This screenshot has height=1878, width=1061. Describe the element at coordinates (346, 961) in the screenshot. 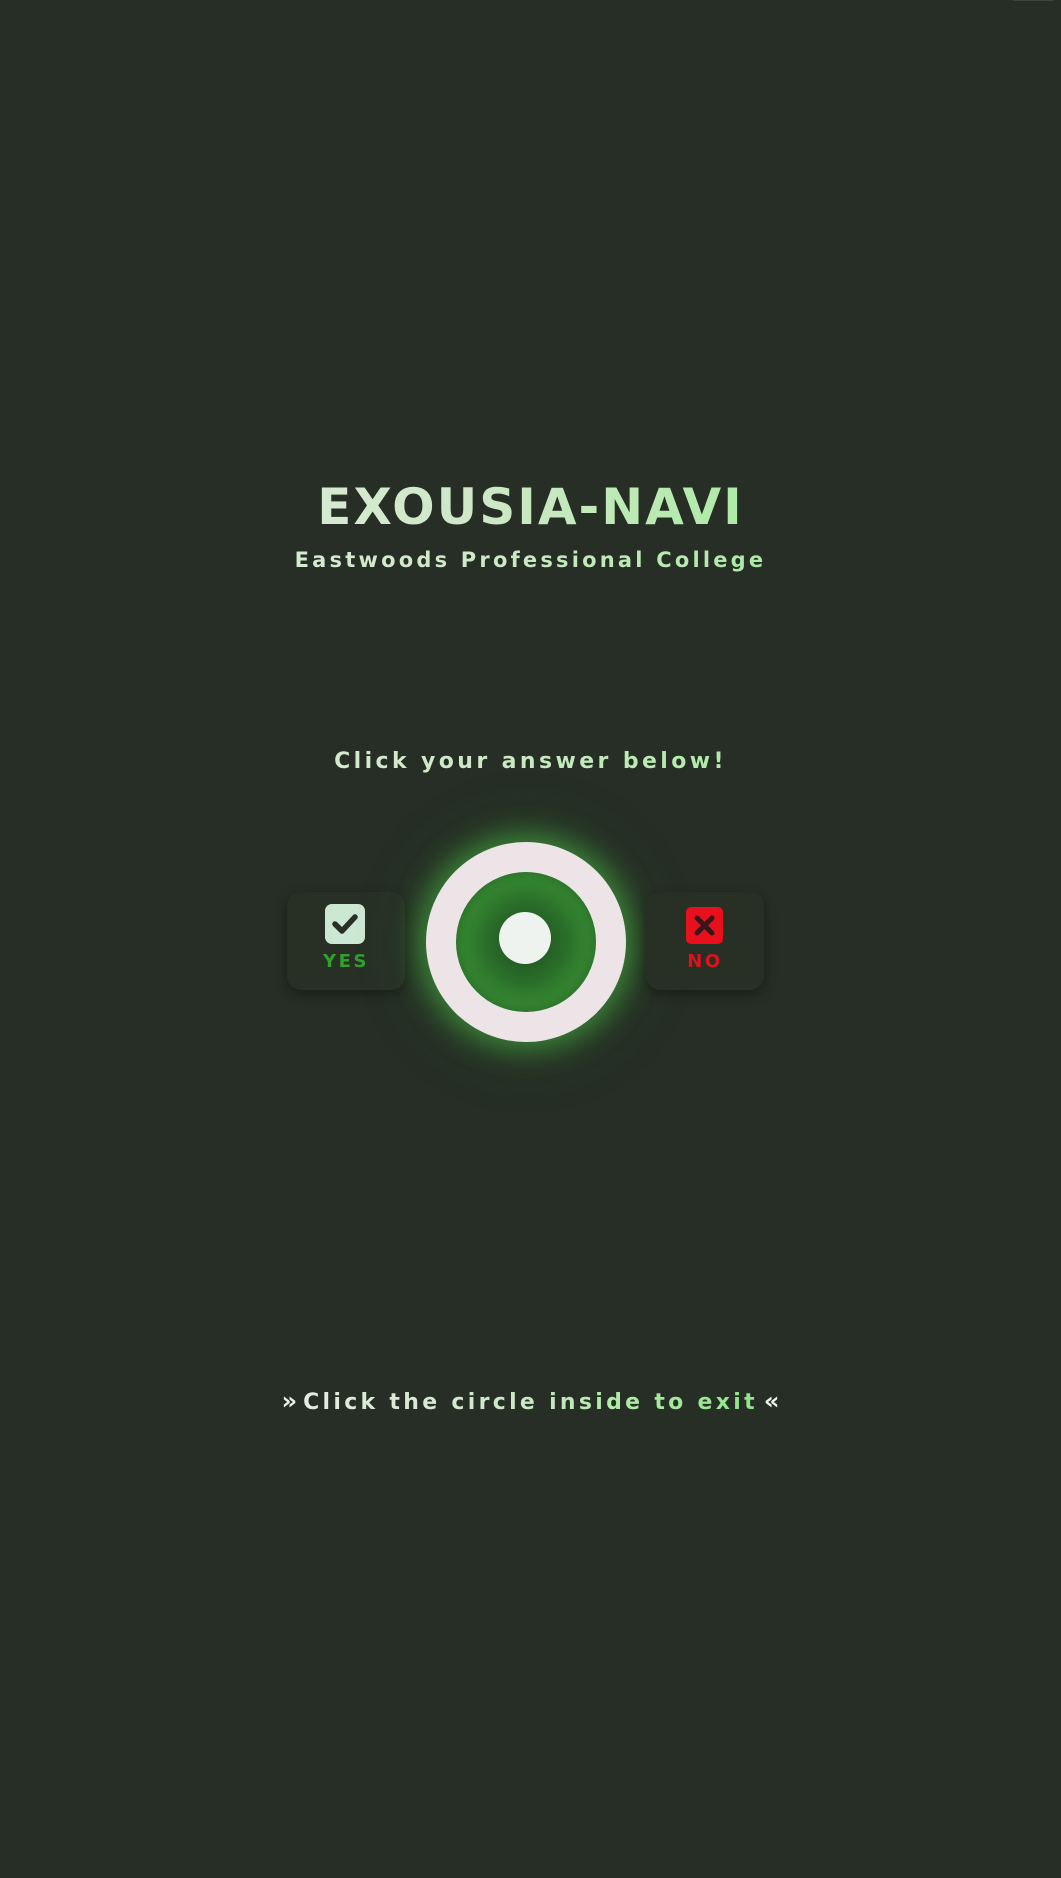

I see `yes-label: YES` at that location.